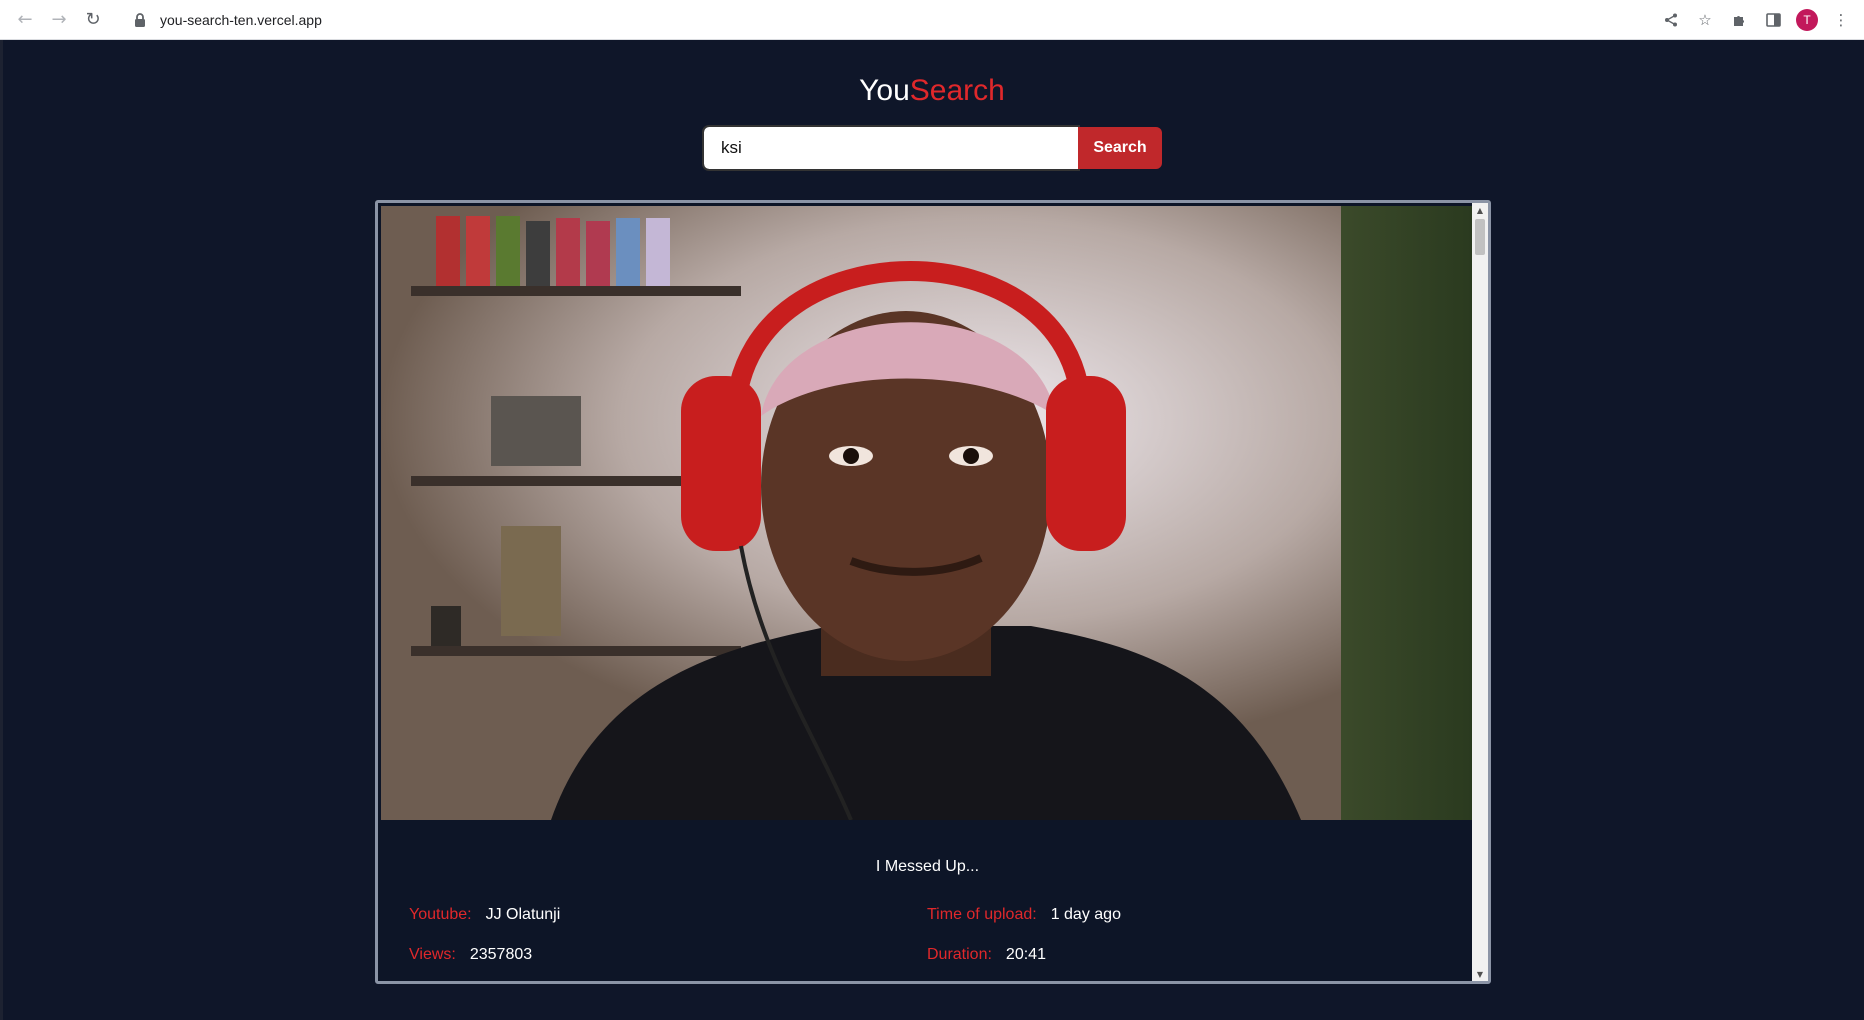 This screenshot has width=1864, height=1020. Describe the element at coordinates (141, 19) in the screenshot. I see `lock-icon` at that location.